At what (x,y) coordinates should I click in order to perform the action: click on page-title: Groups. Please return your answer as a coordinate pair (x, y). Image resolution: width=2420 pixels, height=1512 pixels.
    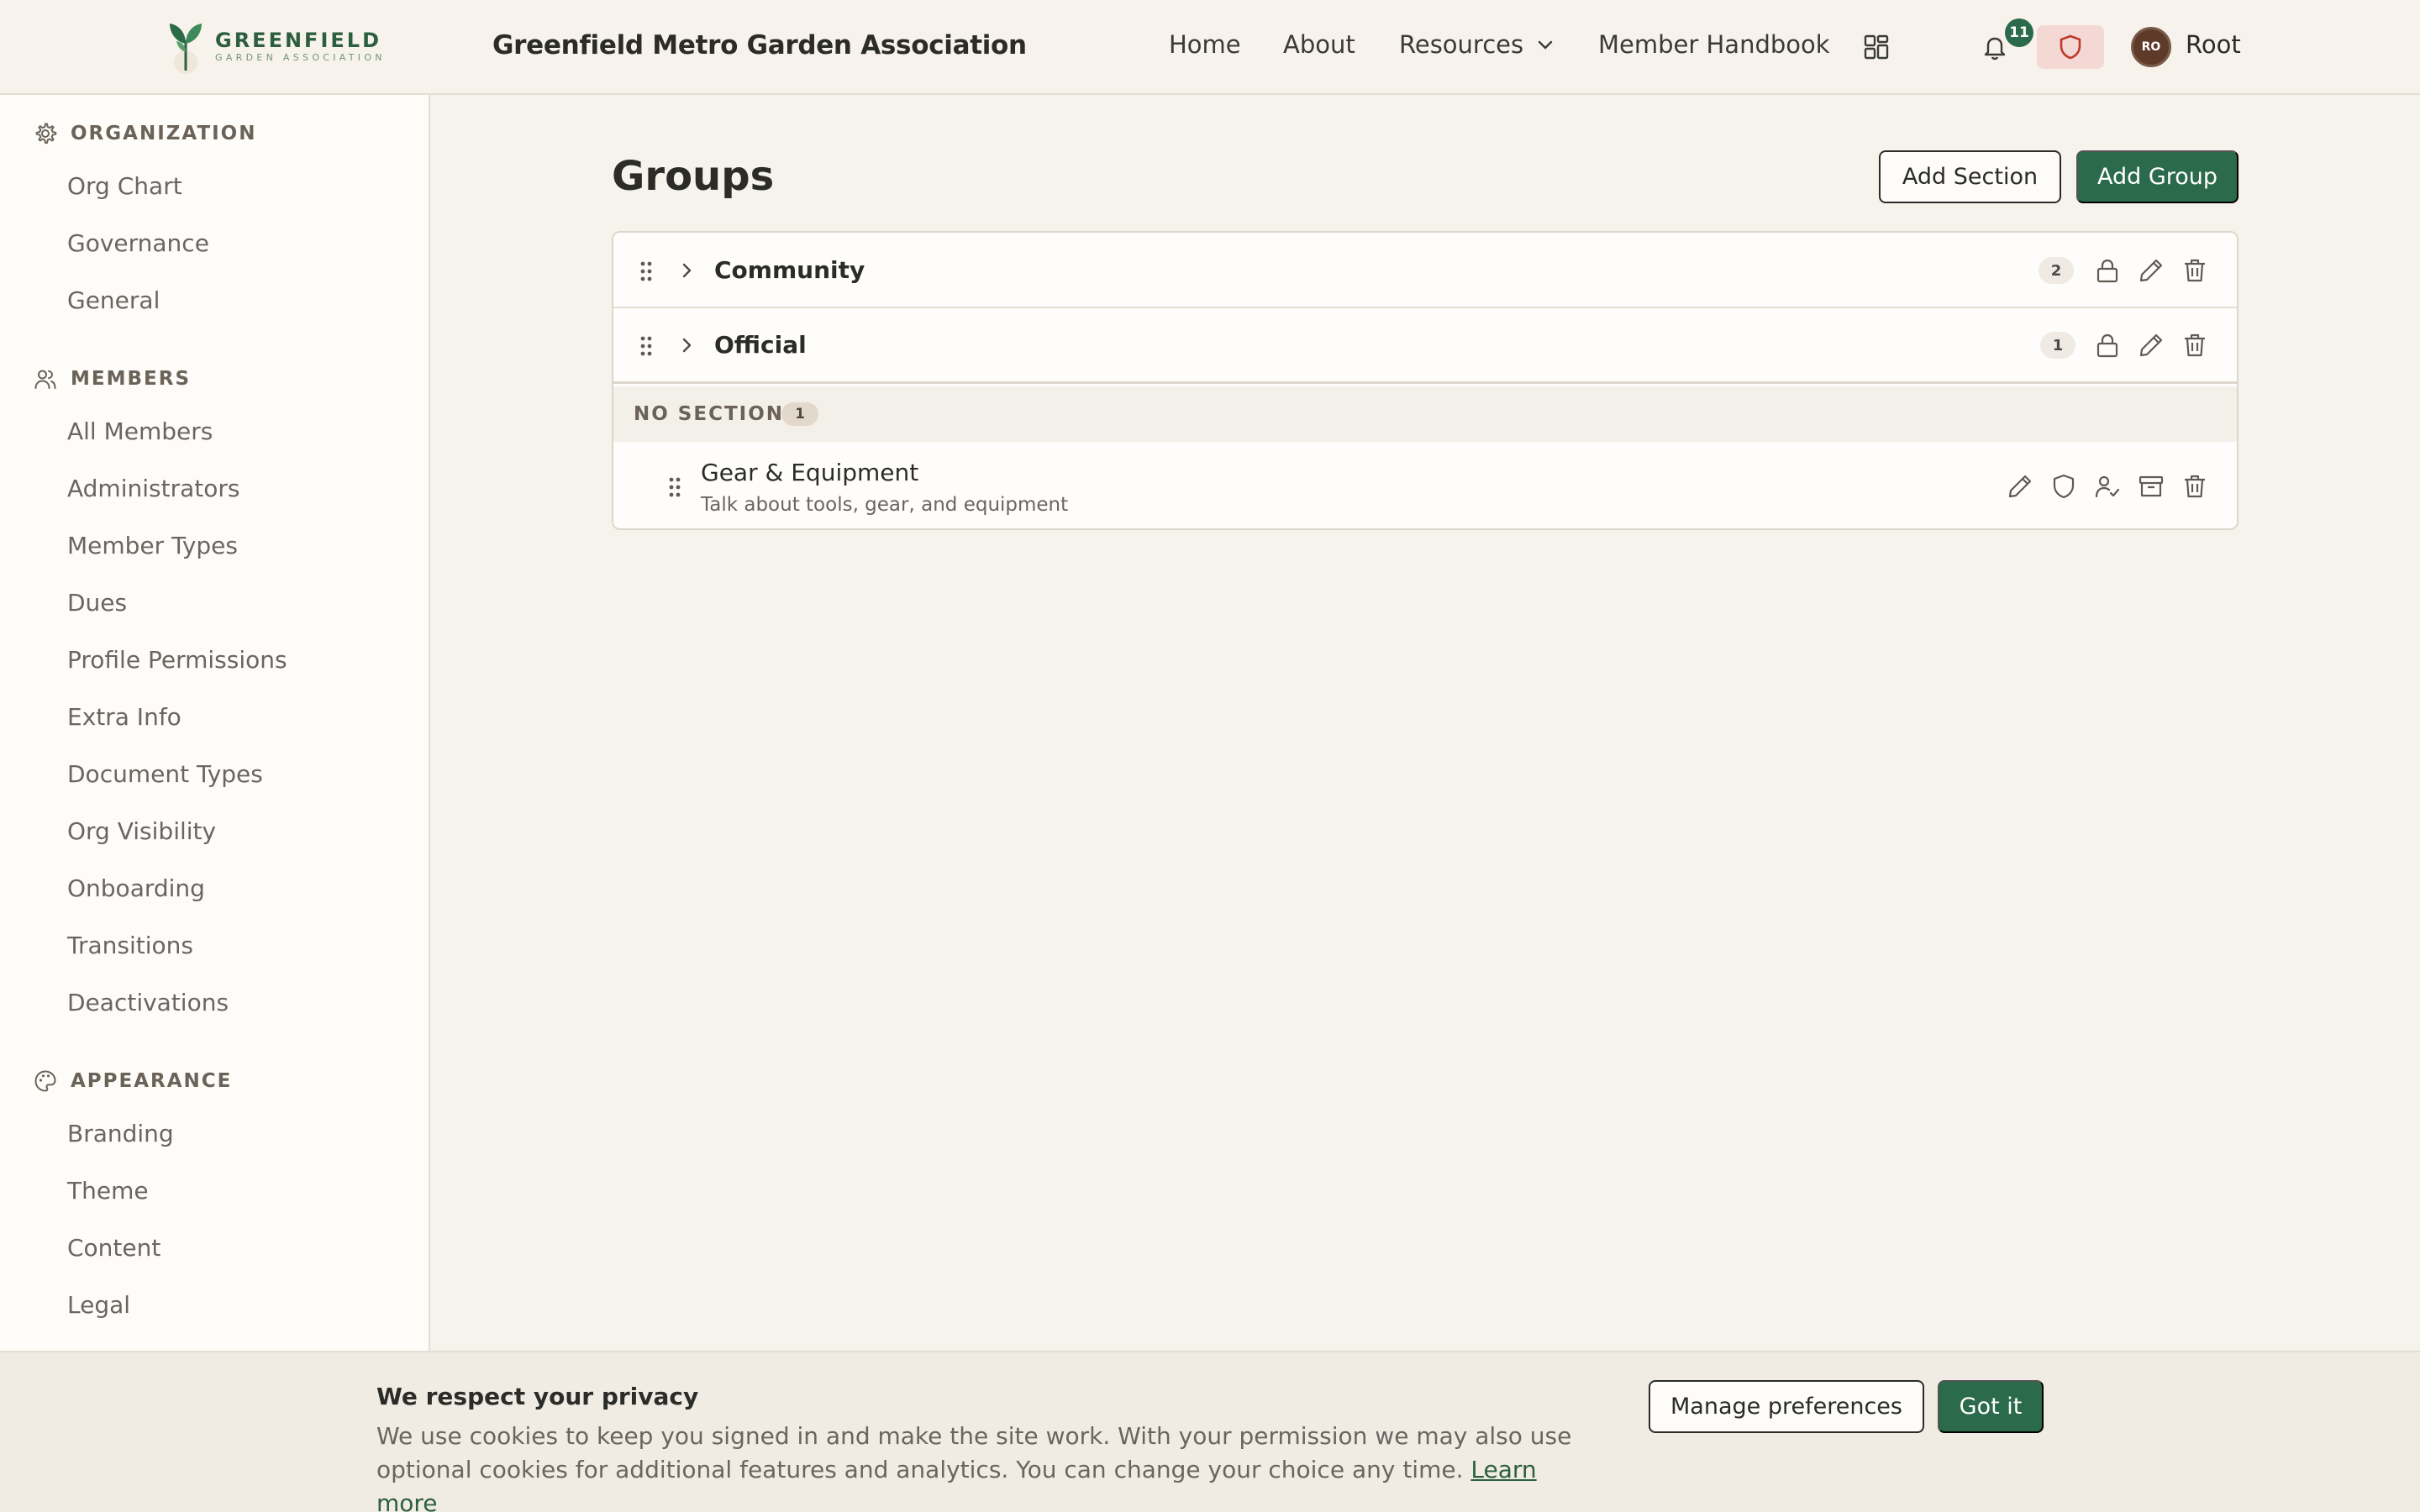
    Looking at the image, I should click on (693, 176).